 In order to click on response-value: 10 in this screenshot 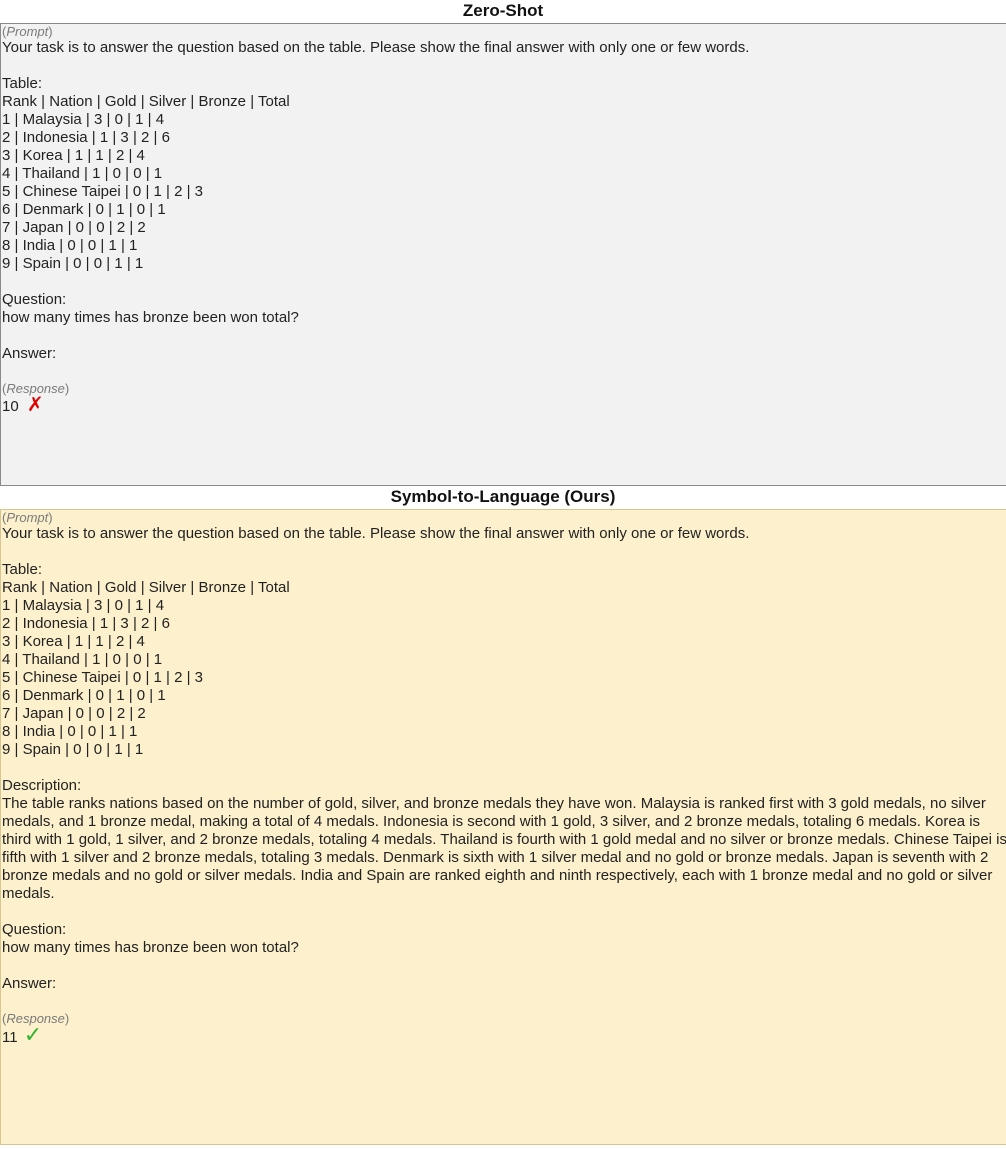, I will do `click(10, 406)`.